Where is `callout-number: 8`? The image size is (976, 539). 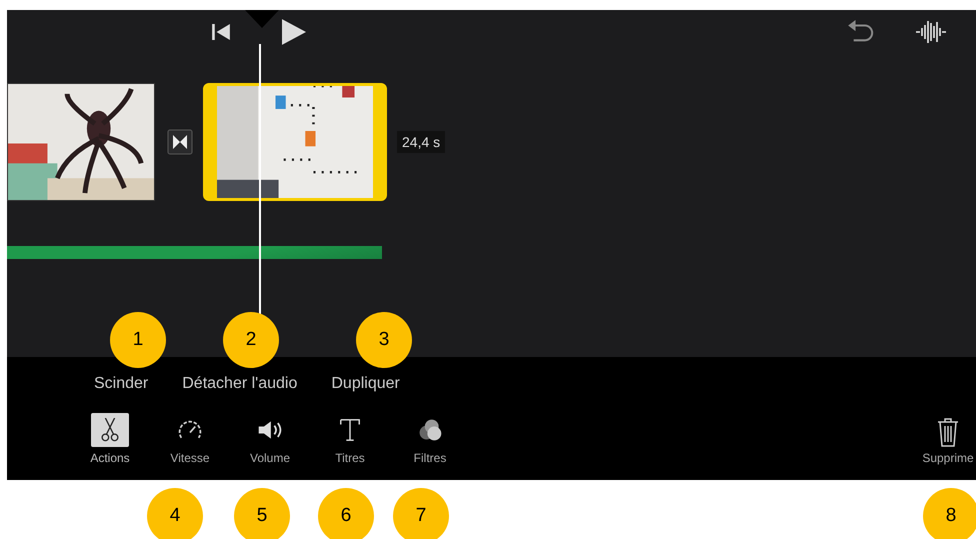 callout-number: 8 is located at coordinates (949, 513).